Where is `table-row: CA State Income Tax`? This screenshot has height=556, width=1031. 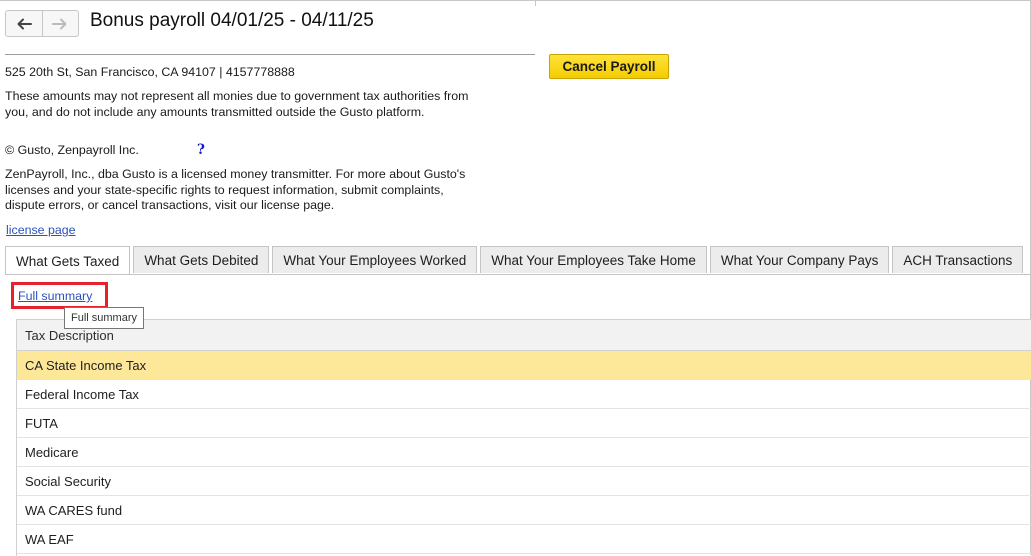
table-row: CA State Income Tax is located at coordinates (524, 365).